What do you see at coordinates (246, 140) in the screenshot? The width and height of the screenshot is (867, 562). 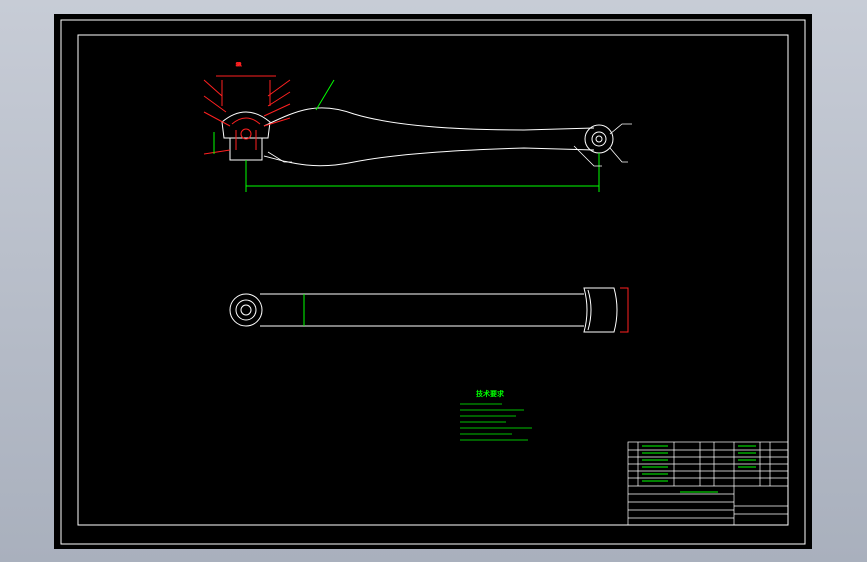 I see `ball-stud-sides` at bounding box center [246, 140].